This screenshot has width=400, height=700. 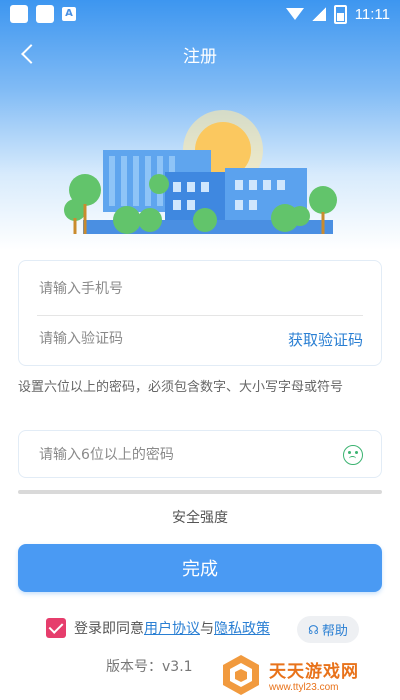 I want to click on chevron-left-icon, so click(x=31, y=54).